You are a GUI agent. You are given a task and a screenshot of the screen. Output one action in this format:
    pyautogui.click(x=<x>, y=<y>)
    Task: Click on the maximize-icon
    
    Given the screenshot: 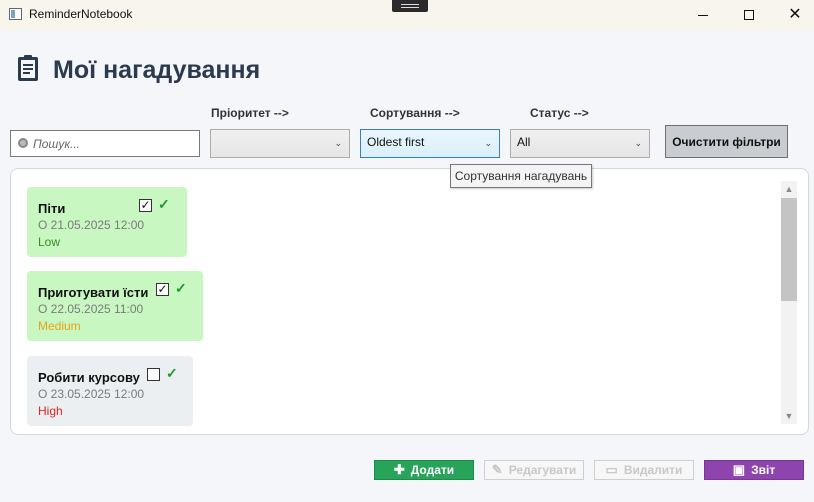 What is the action you would take?
    pyautogui.click(x=749, y=15)
    